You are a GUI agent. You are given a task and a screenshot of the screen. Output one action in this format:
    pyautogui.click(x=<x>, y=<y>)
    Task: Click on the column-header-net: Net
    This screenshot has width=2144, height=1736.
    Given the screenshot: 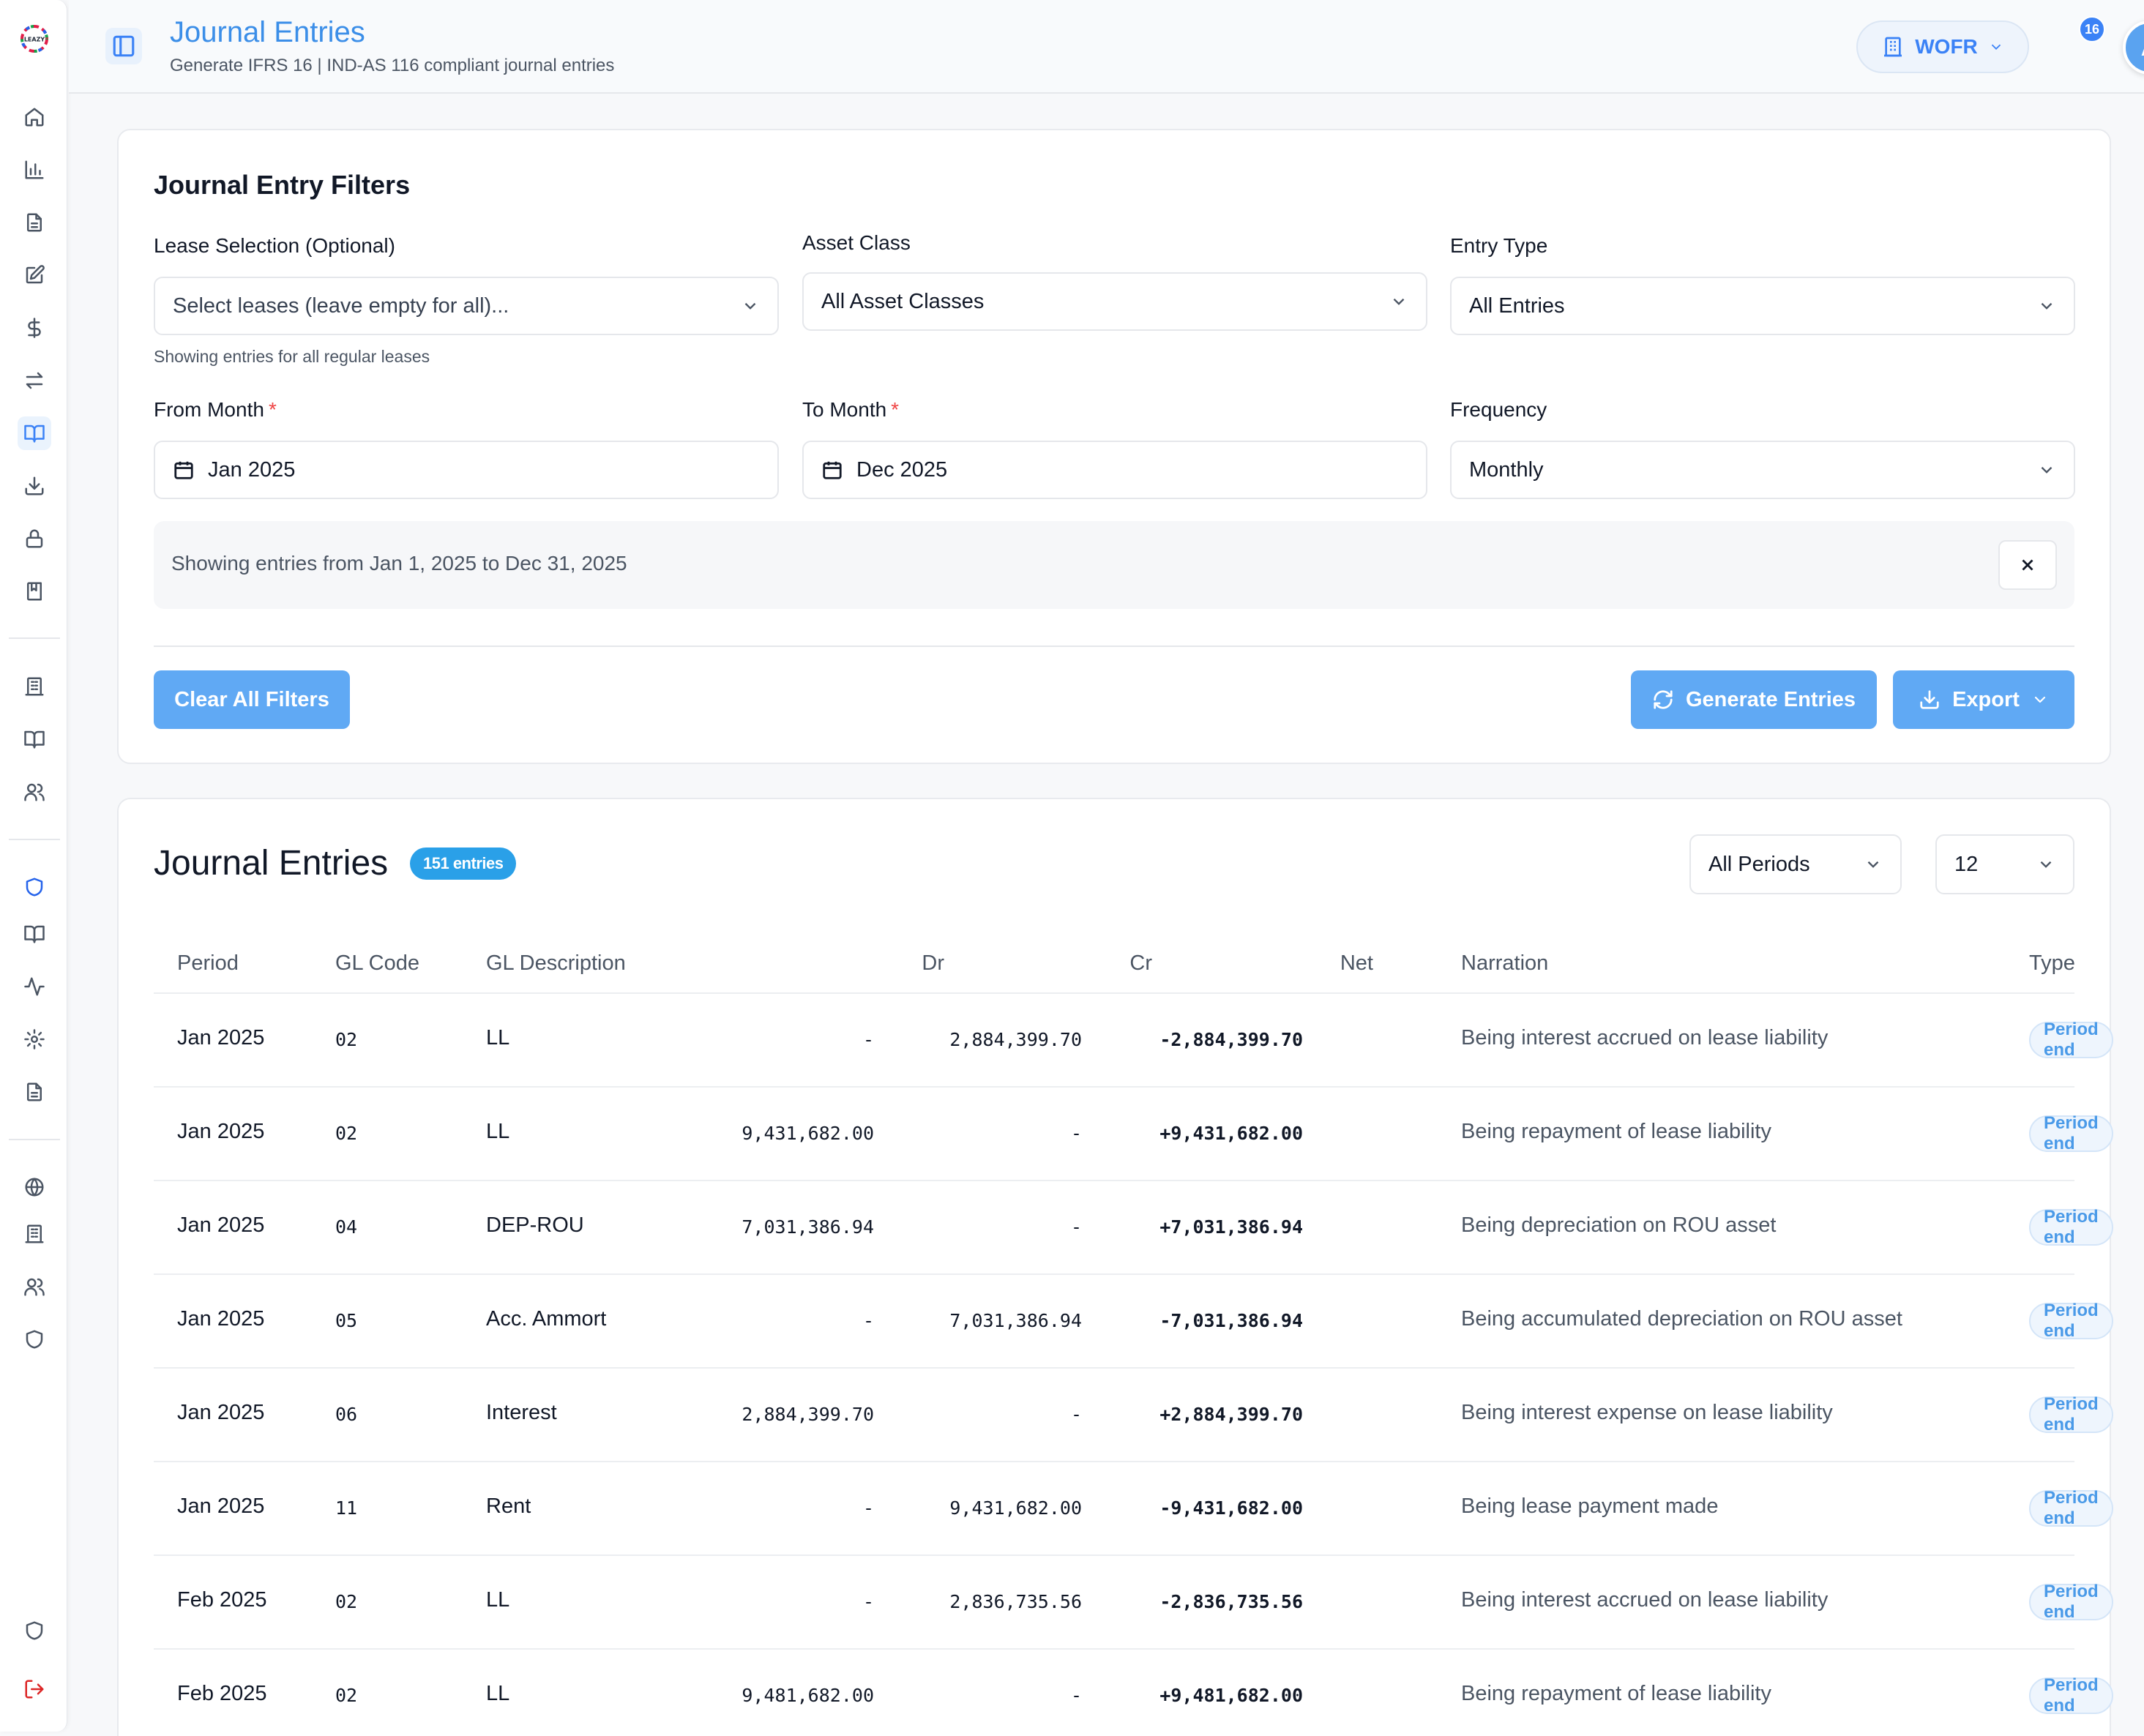 What is the action you would take?
    pyautogui.click(x=1356, y=963)
    